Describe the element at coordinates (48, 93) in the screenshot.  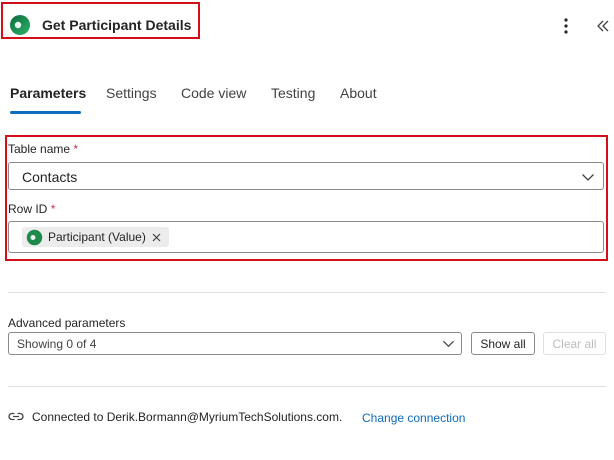
I see `tab-parameters: Parameters` at that location.